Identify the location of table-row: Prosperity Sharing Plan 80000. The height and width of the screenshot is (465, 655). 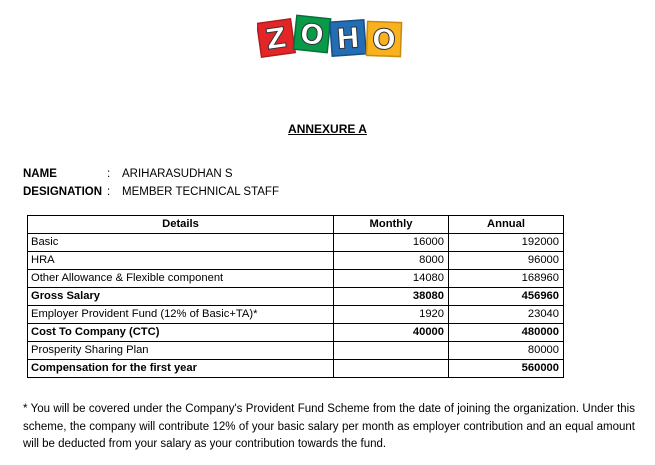
(295, 350).